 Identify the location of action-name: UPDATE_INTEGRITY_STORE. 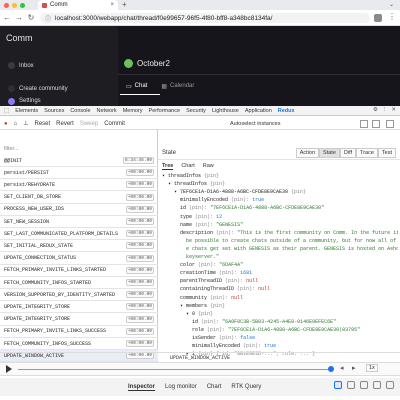
(37, 319).